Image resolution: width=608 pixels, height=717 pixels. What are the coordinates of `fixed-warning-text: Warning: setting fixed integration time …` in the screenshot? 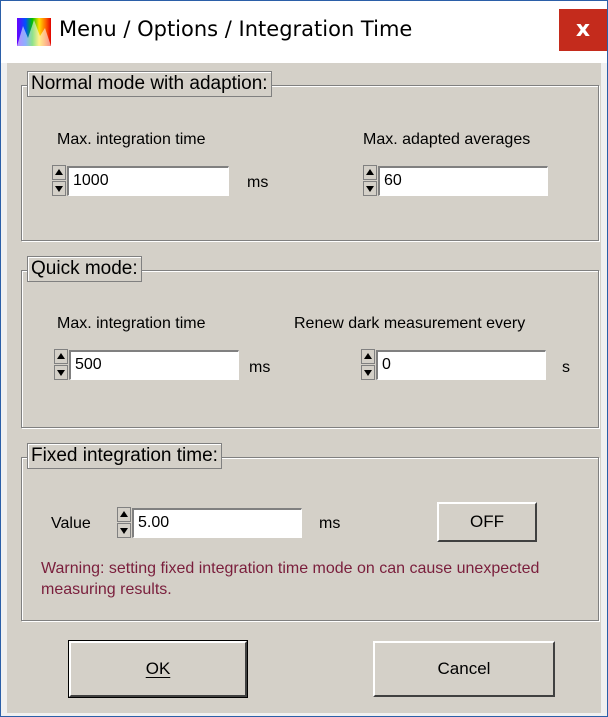 It's located at (290, 579).